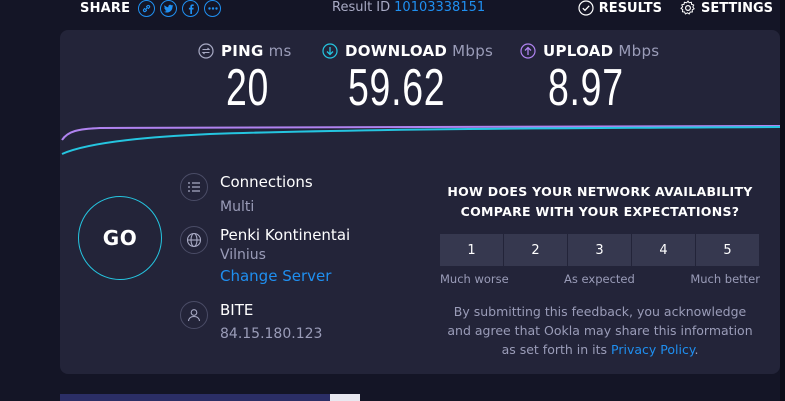 The height and width of the screenshot is (401, 785). What do you see at coordinates (194, 315) in the screenshot?
I see `user-icon` at bounding box center [194, 315].